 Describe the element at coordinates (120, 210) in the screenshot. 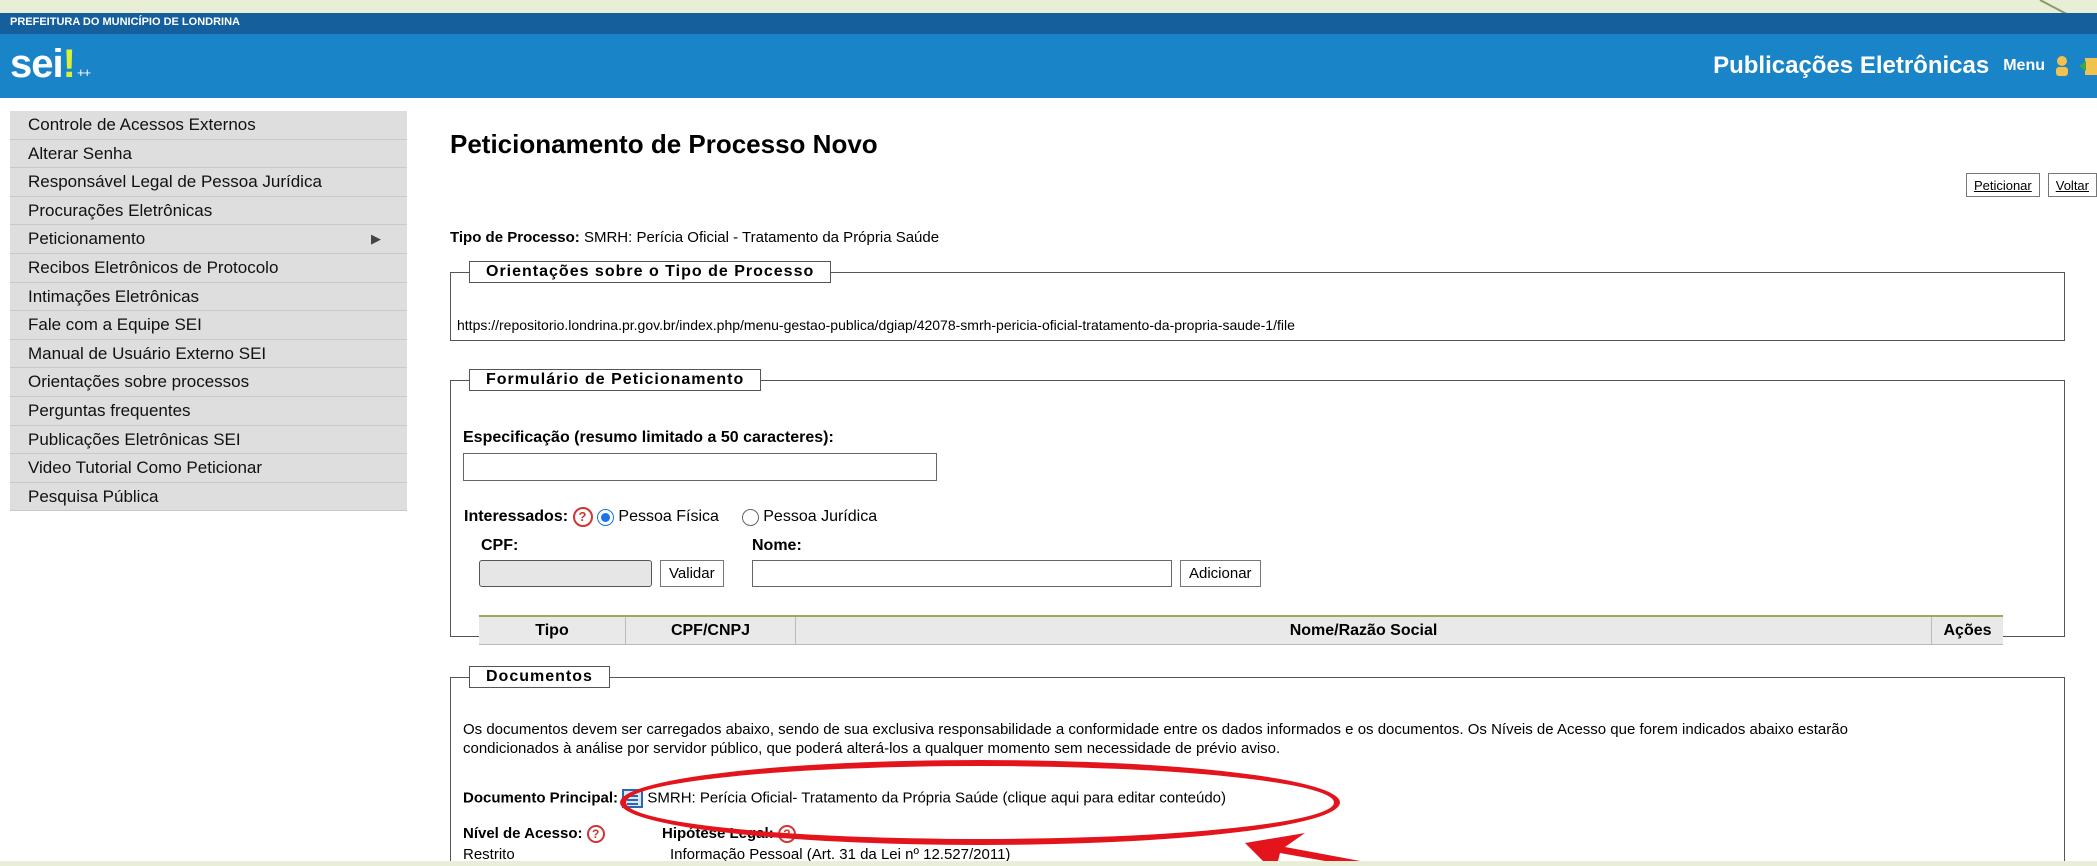

I see `sidebar-item-label: Procurações Eletrônicas` at that location.